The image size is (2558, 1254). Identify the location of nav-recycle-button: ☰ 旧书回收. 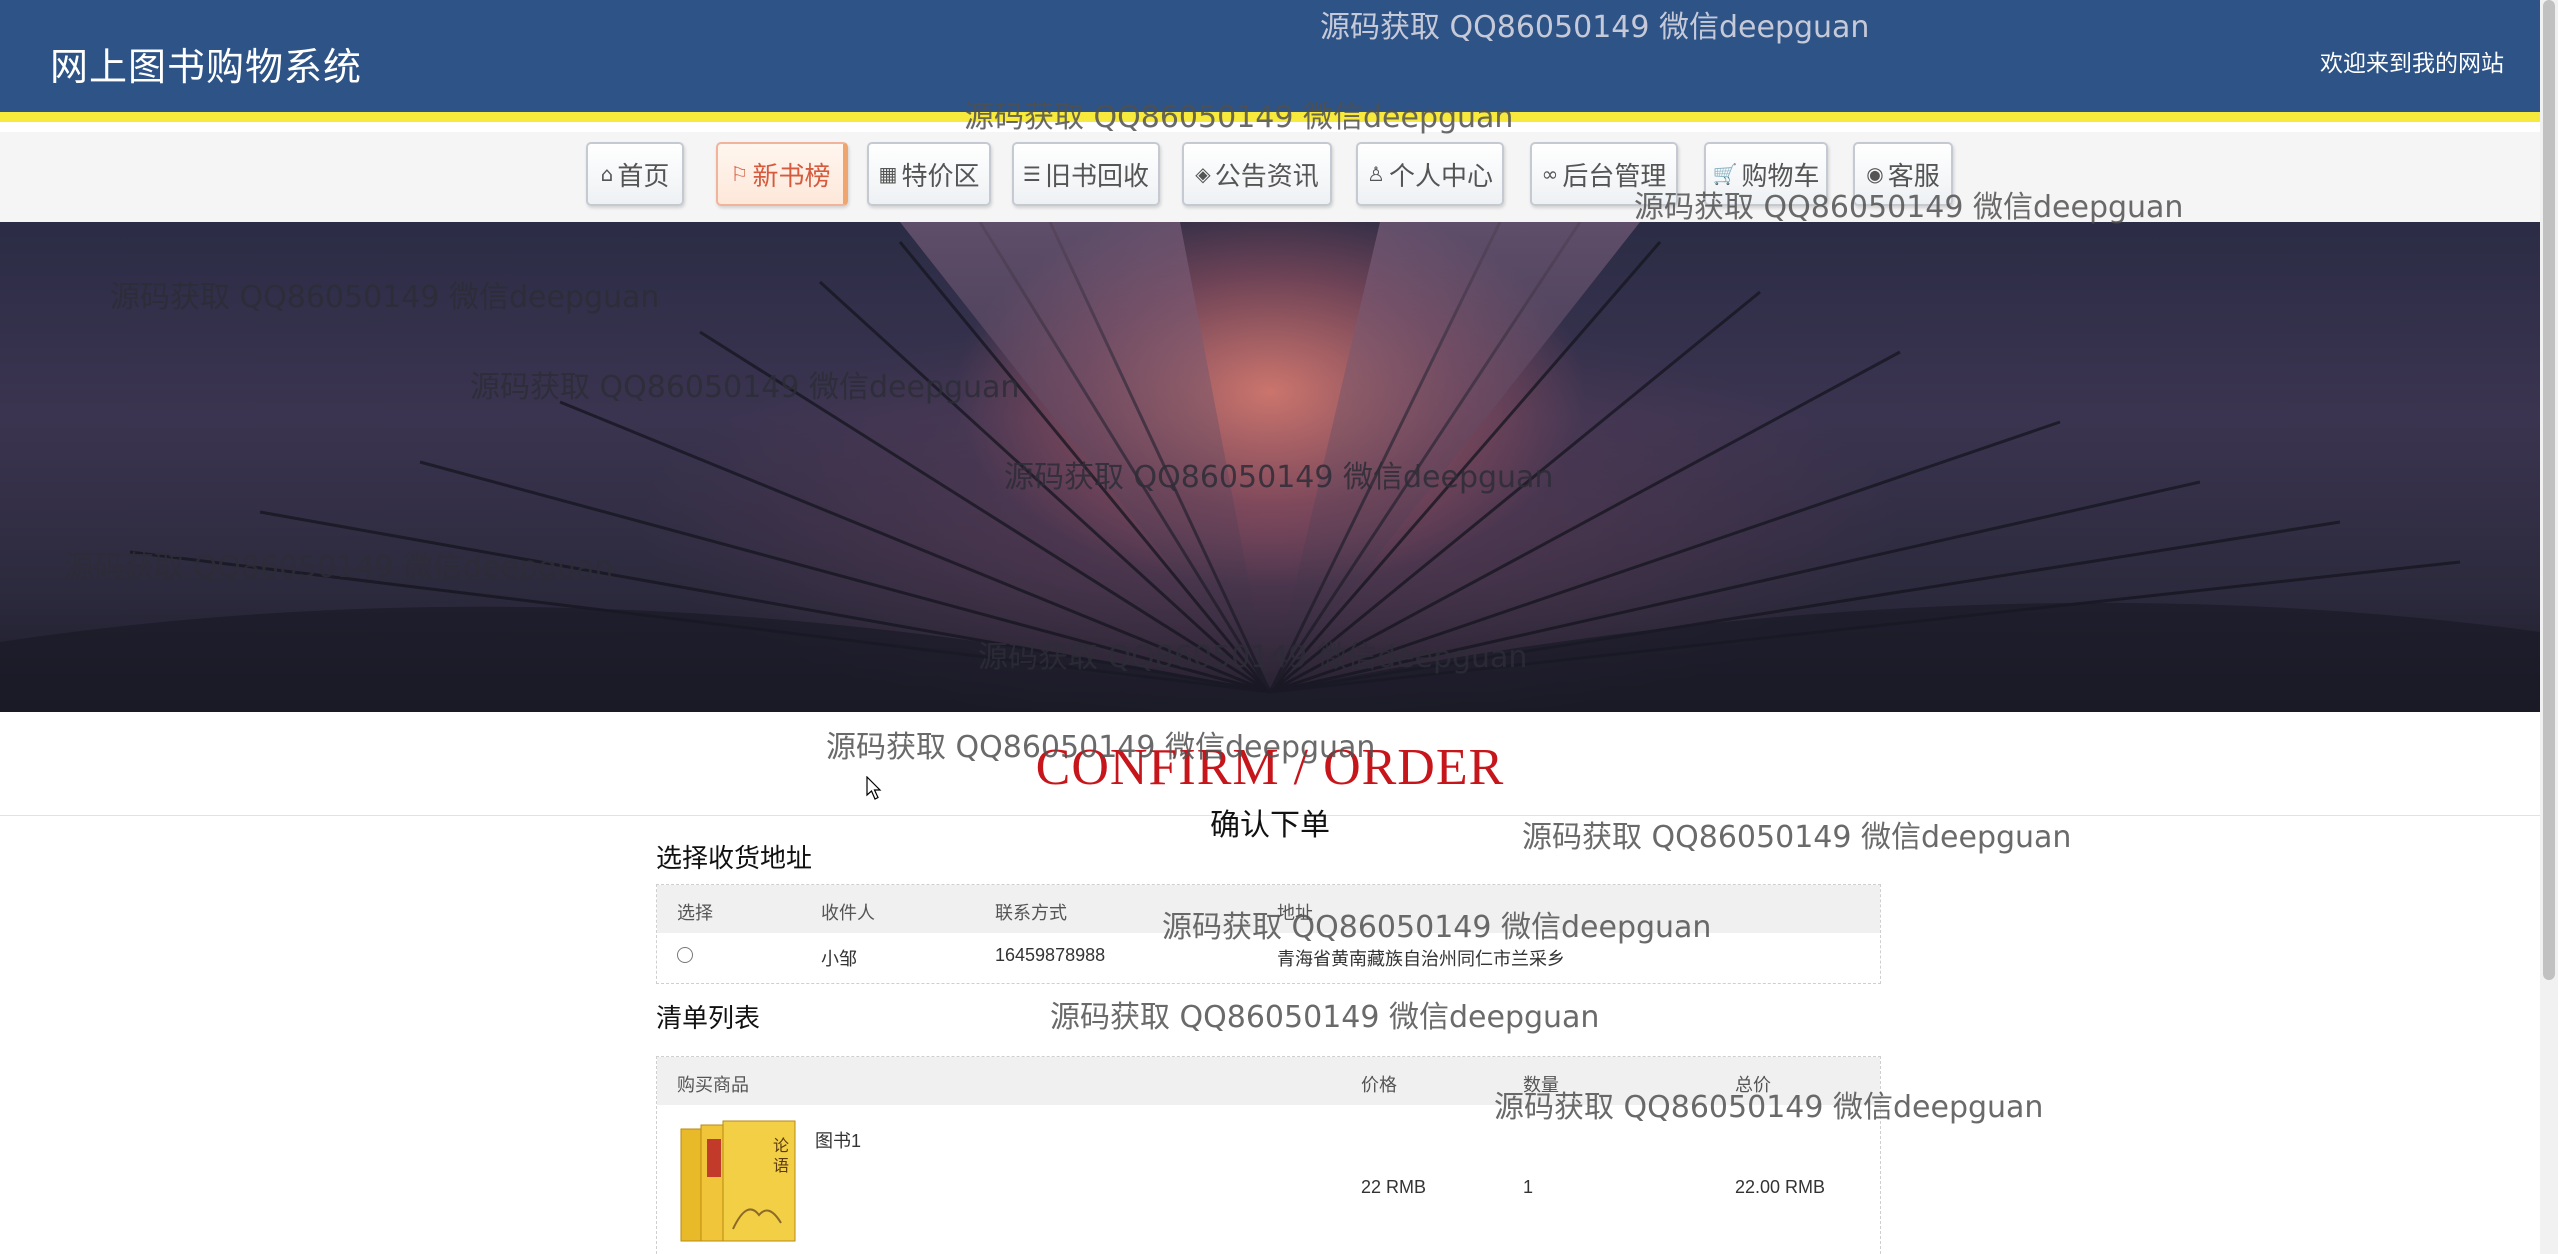
(1086, 174).